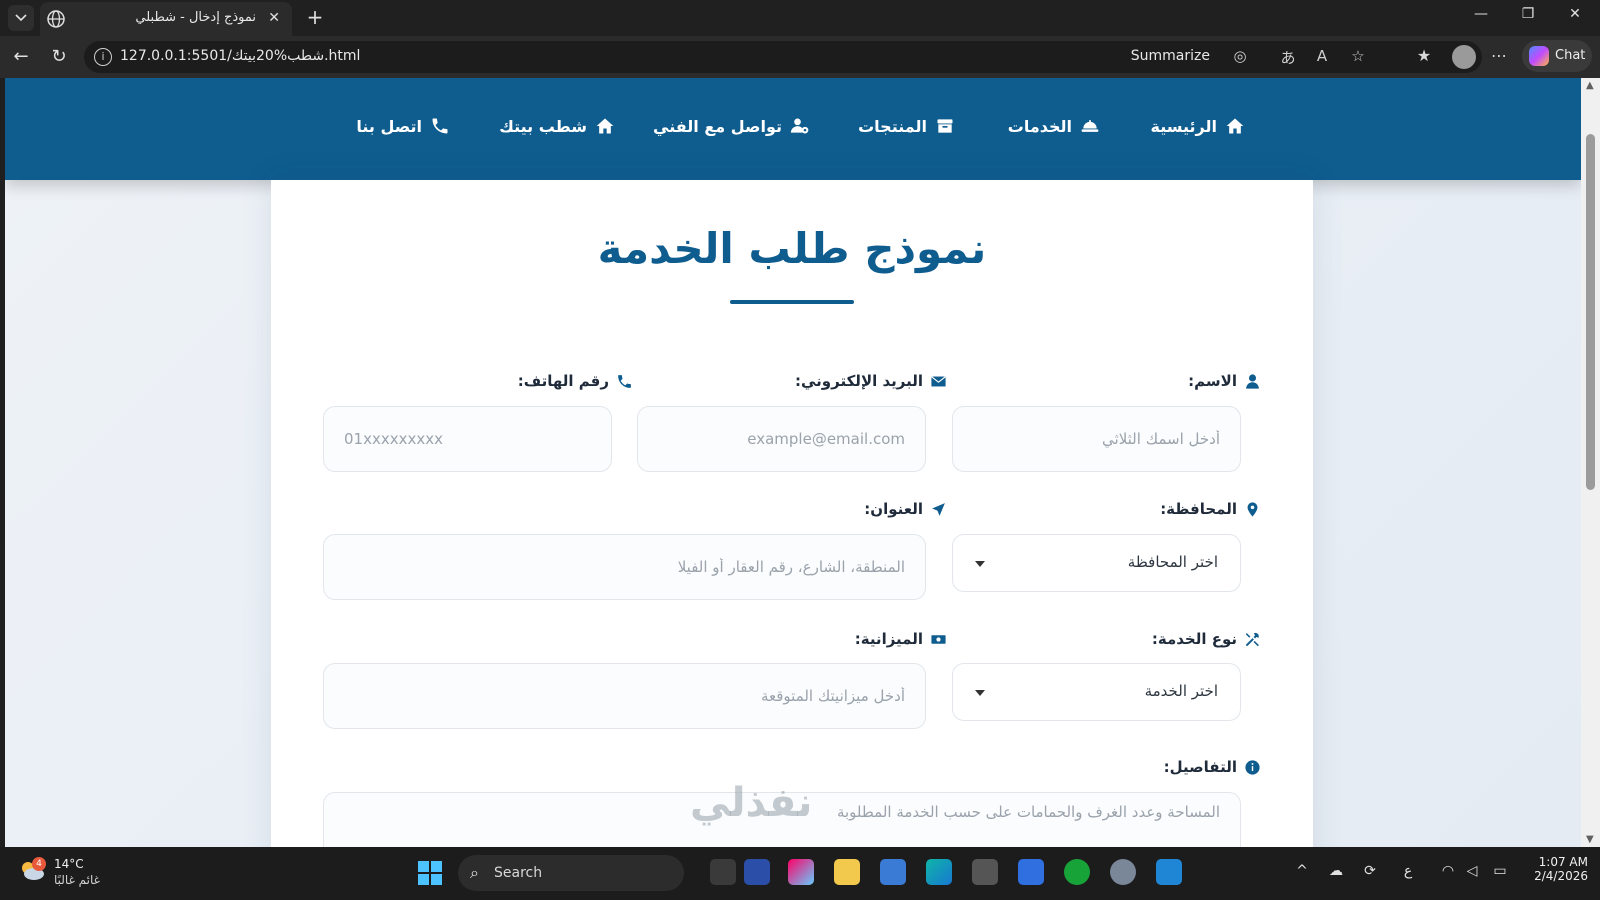 The width and height of the screenshot is (1600, 900). Describe the element at coordinates (1539, 56) in the screenshot. I see `copilot-icon` at that location.